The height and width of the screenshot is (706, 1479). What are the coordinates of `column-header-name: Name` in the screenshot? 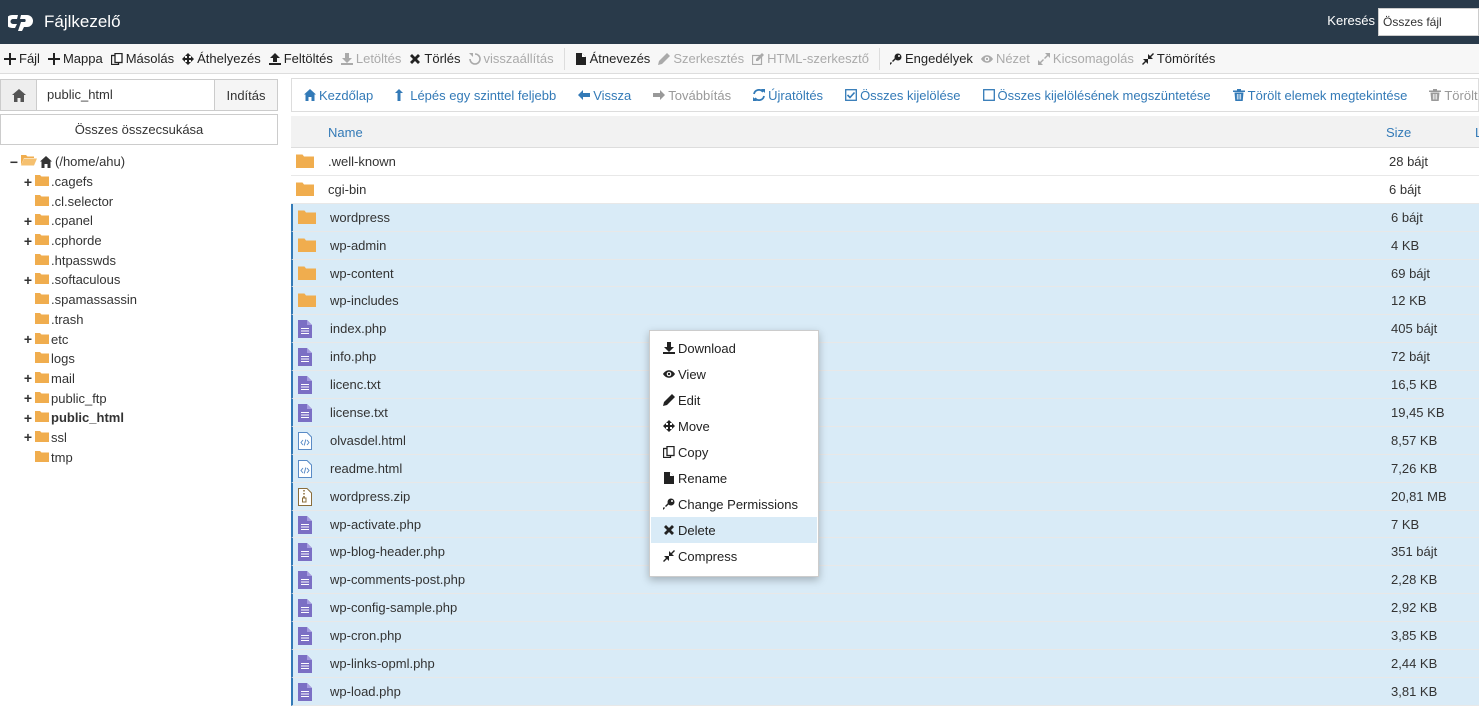 It's located at (345, 132).